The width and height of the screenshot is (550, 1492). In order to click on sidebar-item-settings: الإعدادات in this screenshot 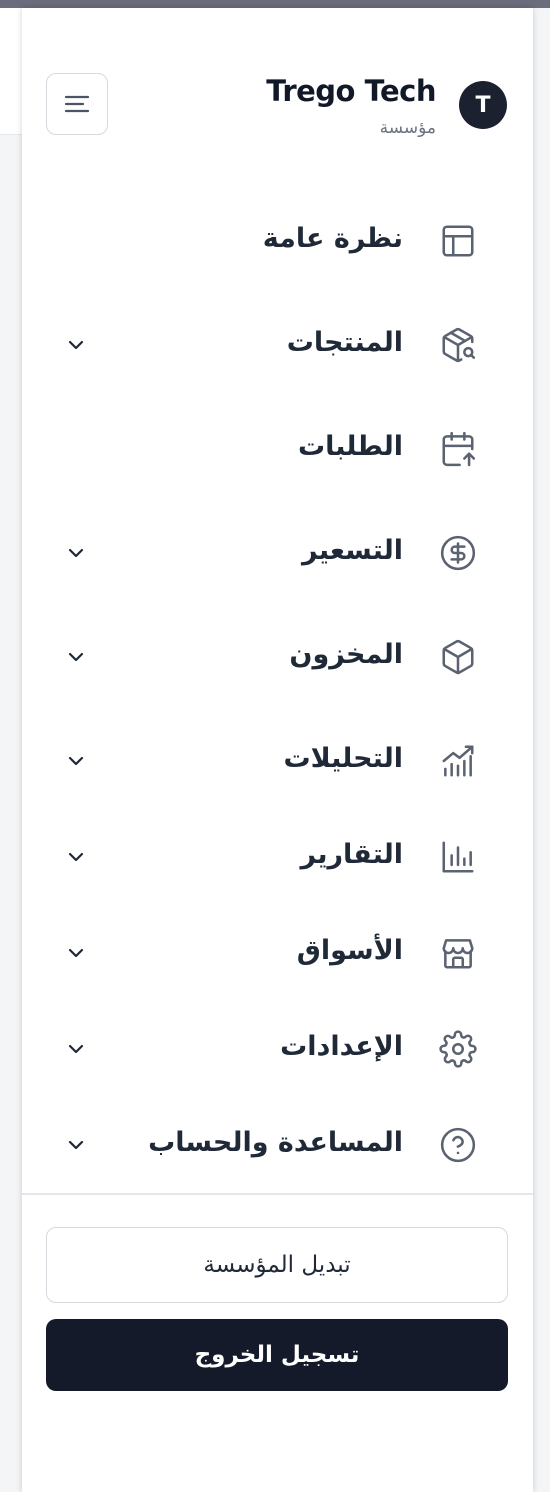, I will do `click(277, 1049)`.